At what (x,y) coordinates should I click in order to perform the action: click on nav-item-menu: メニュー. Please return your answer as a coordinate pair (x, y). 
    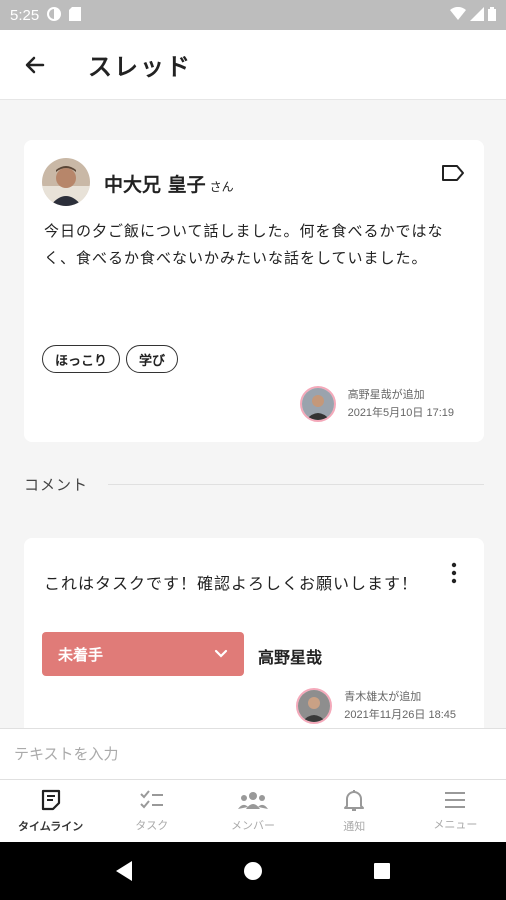
    Looking at the image, I should click on (455, 811).